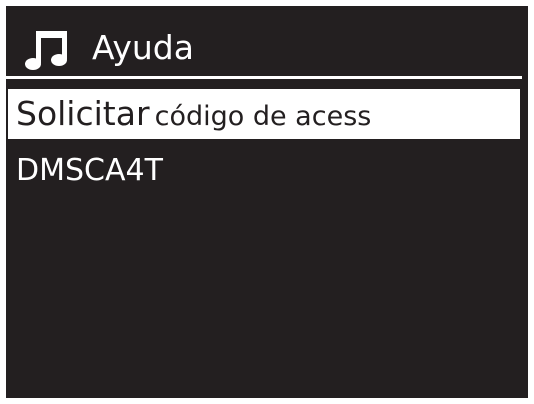 The height and width of the screenshot is (404, 534). I want to click on menu-item-label: DMSCA4T, so click(89, 170).